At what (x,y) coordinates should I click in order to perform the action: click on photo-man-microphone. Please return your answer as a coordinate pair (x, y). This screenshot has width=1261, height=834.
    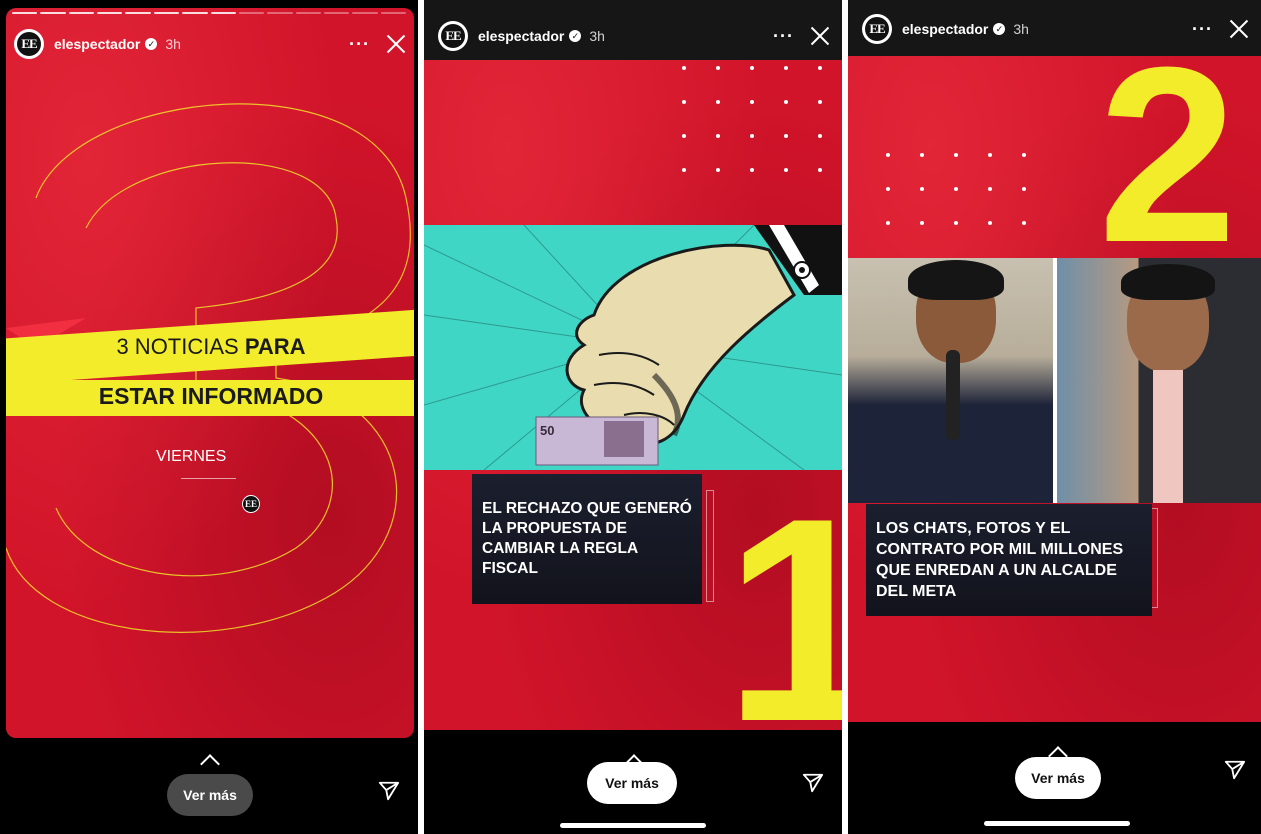
    Looking at the image, I should click on (952, 380).